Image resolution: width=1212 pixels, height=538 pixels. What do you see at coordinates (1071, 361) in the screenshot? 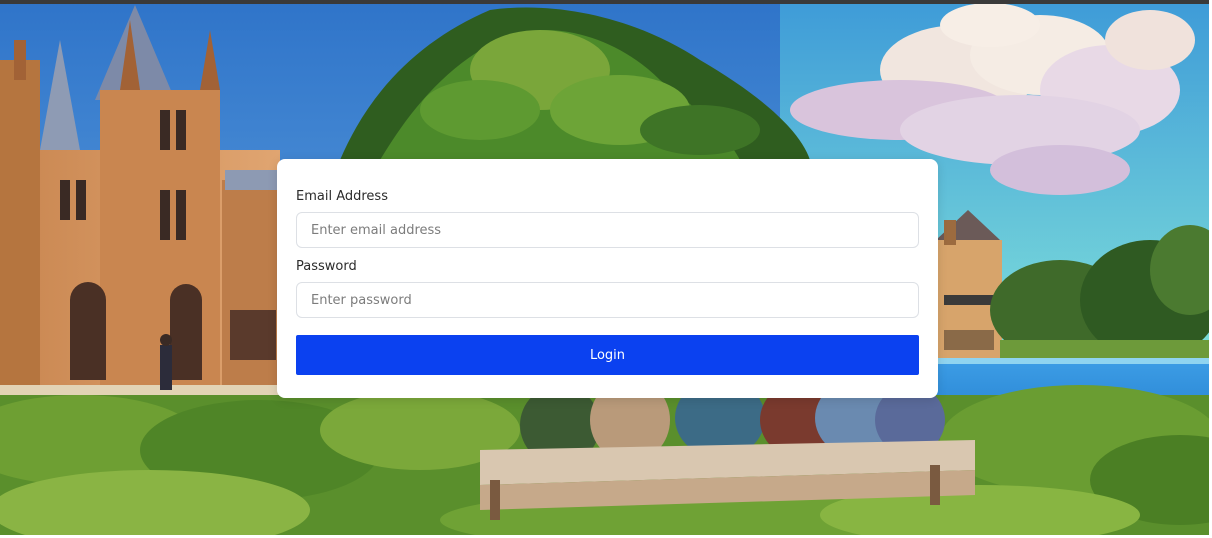
I see `lake-shoreline` at bounding box center [1071, 361].